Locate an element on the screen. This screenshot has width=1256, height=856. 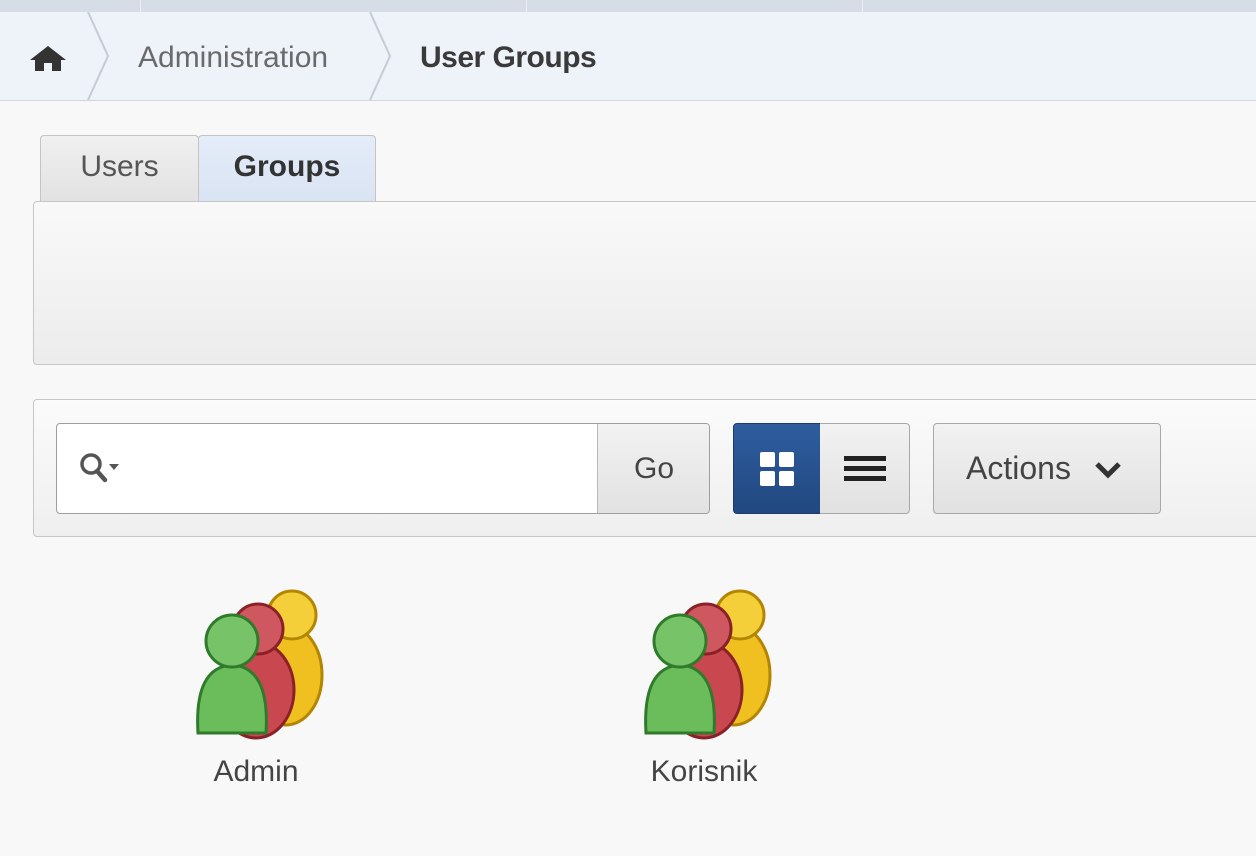
search-input is located at coordinates (389, 468).